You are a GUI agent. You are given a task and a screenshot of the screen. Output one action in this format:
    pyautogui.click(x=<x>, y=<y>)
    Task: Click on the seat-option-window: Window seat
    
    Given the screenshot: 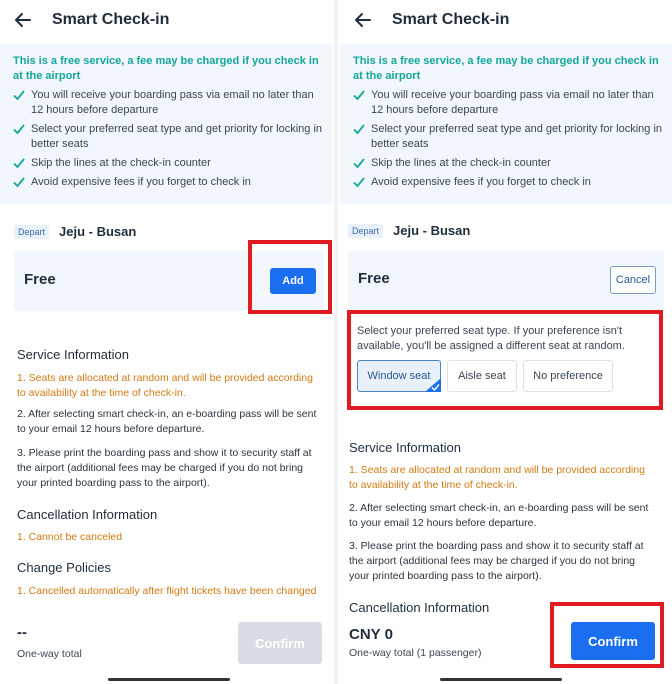 What is the action you would take?
    pyautogui.click(x=399, y=376)
    